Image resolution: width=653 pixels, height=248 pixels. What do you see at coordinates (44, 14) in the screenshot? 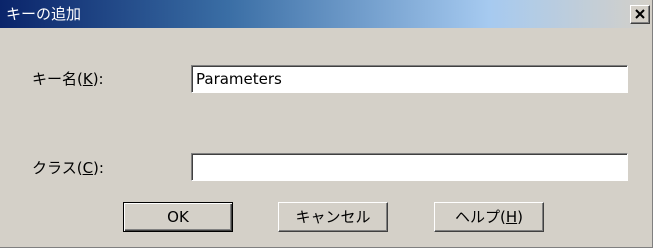
I see `window-title: キーの追加` at bounding box center [44, 14].